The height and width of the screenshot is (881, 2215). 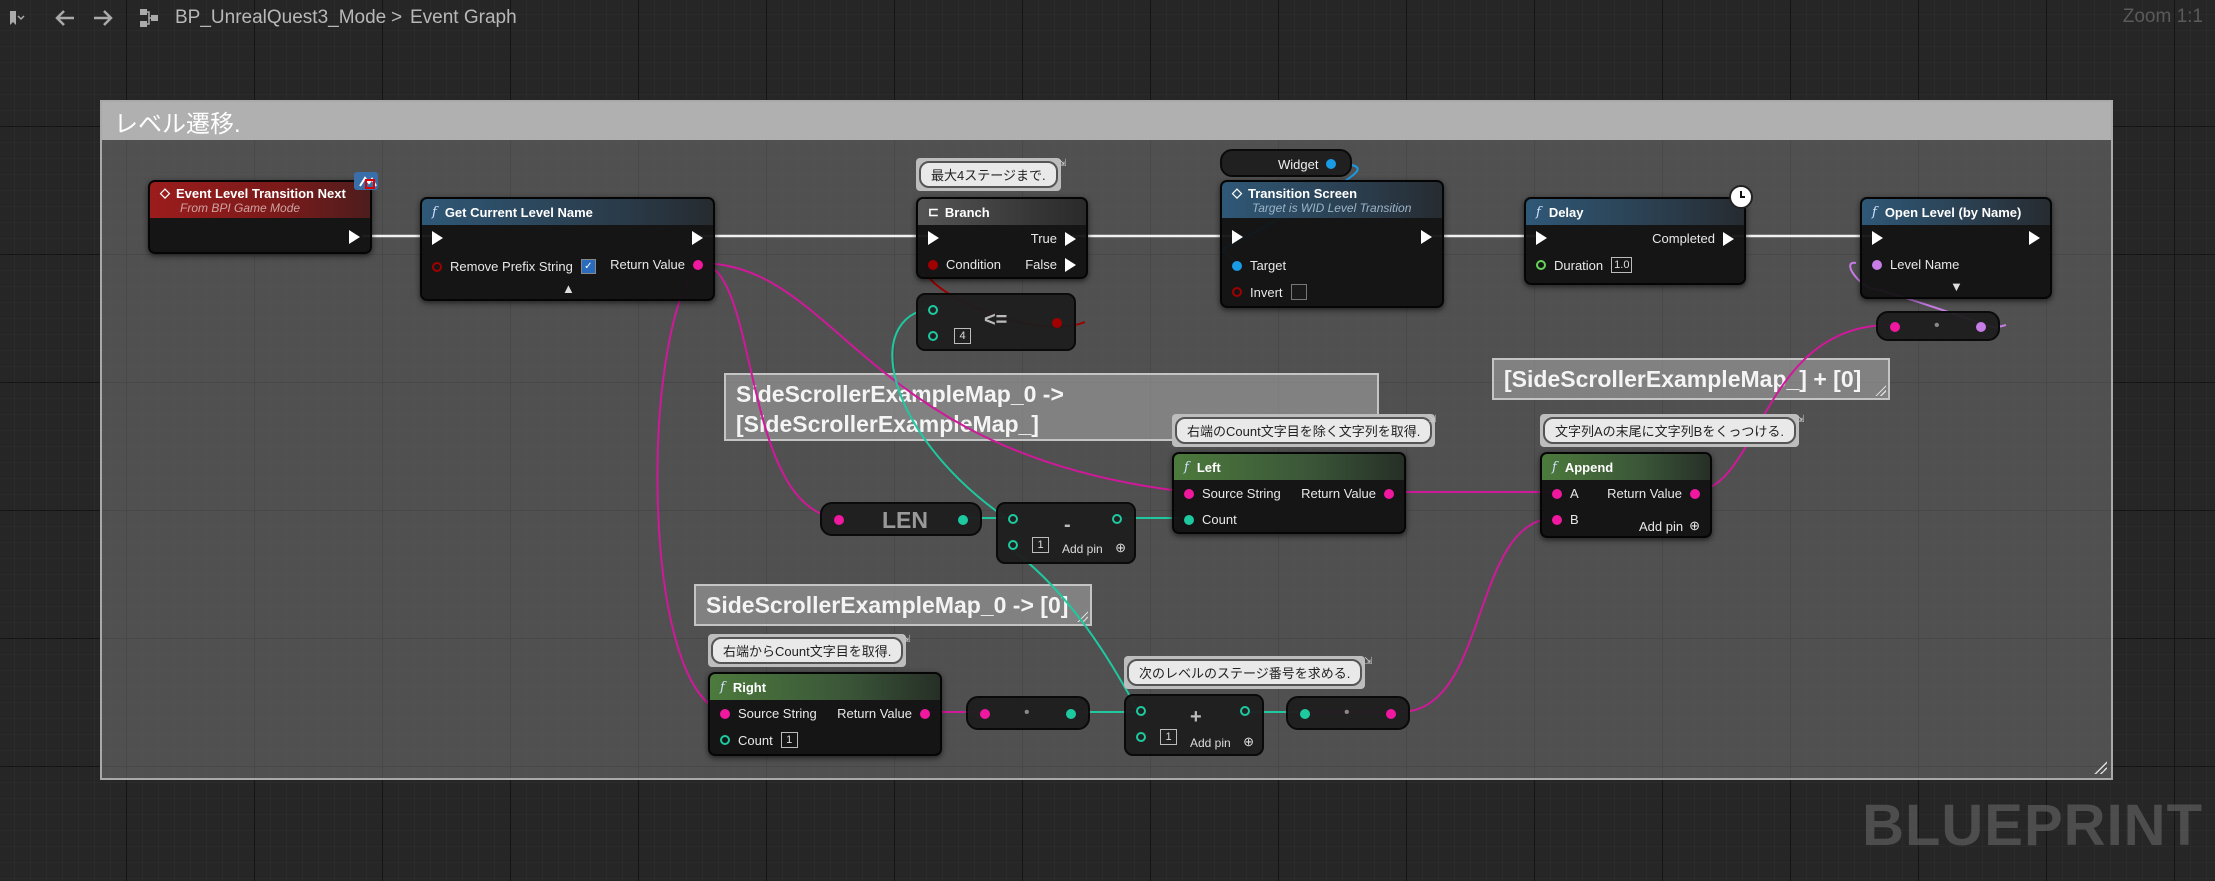 What do you see at coordinates (1028, 713) in the screenshot?
I see `string-to-int-conversion-node: •` at bounding box center [1028, 713].